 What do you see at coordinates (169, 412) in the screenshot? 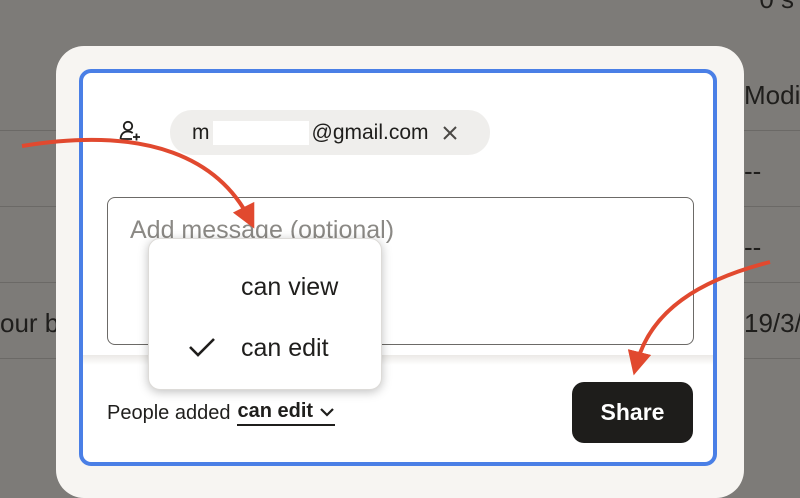
I see `permission-prefix: People added` at bounding box center [169, 412].